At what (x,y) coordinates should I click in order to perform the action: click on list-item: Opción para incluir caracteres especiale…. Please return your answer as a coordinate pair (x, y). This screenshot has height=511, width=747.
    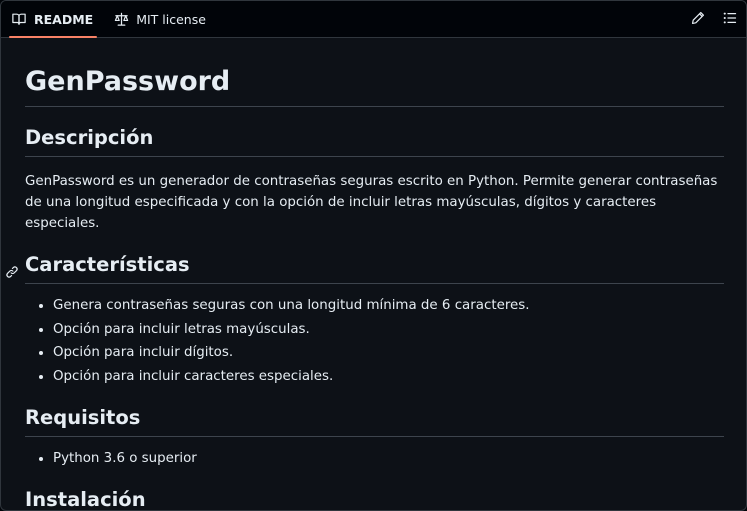
    Looking at the image, I should click on (388, 377).